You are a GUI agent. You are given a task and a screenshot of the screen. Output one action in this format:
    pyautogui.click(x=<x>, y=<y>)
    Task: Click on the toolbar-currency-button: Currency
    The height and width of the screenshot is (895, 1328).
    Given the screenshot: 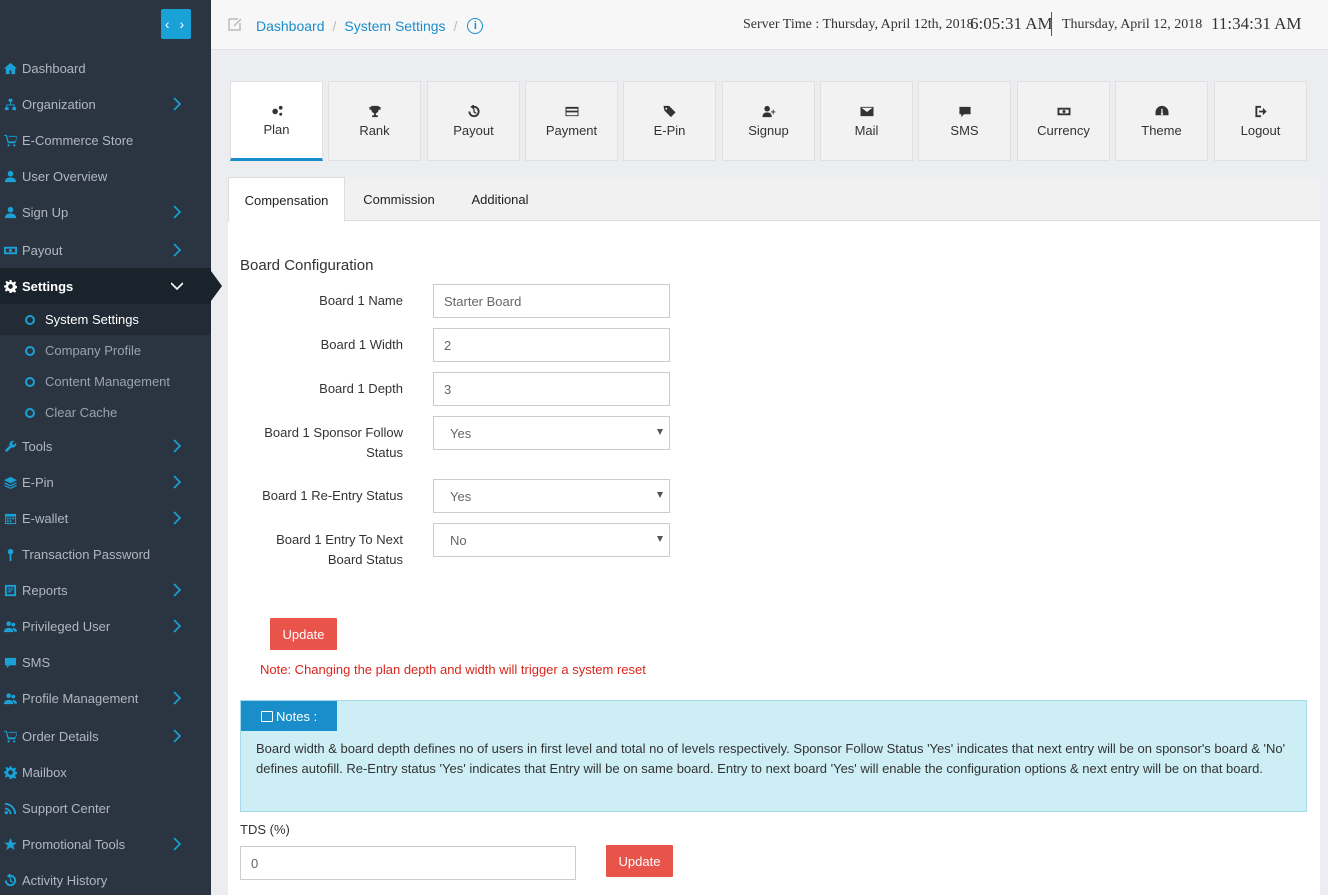 What is the action you would take?
    pyautogui.click(x=1063, y=121)
    